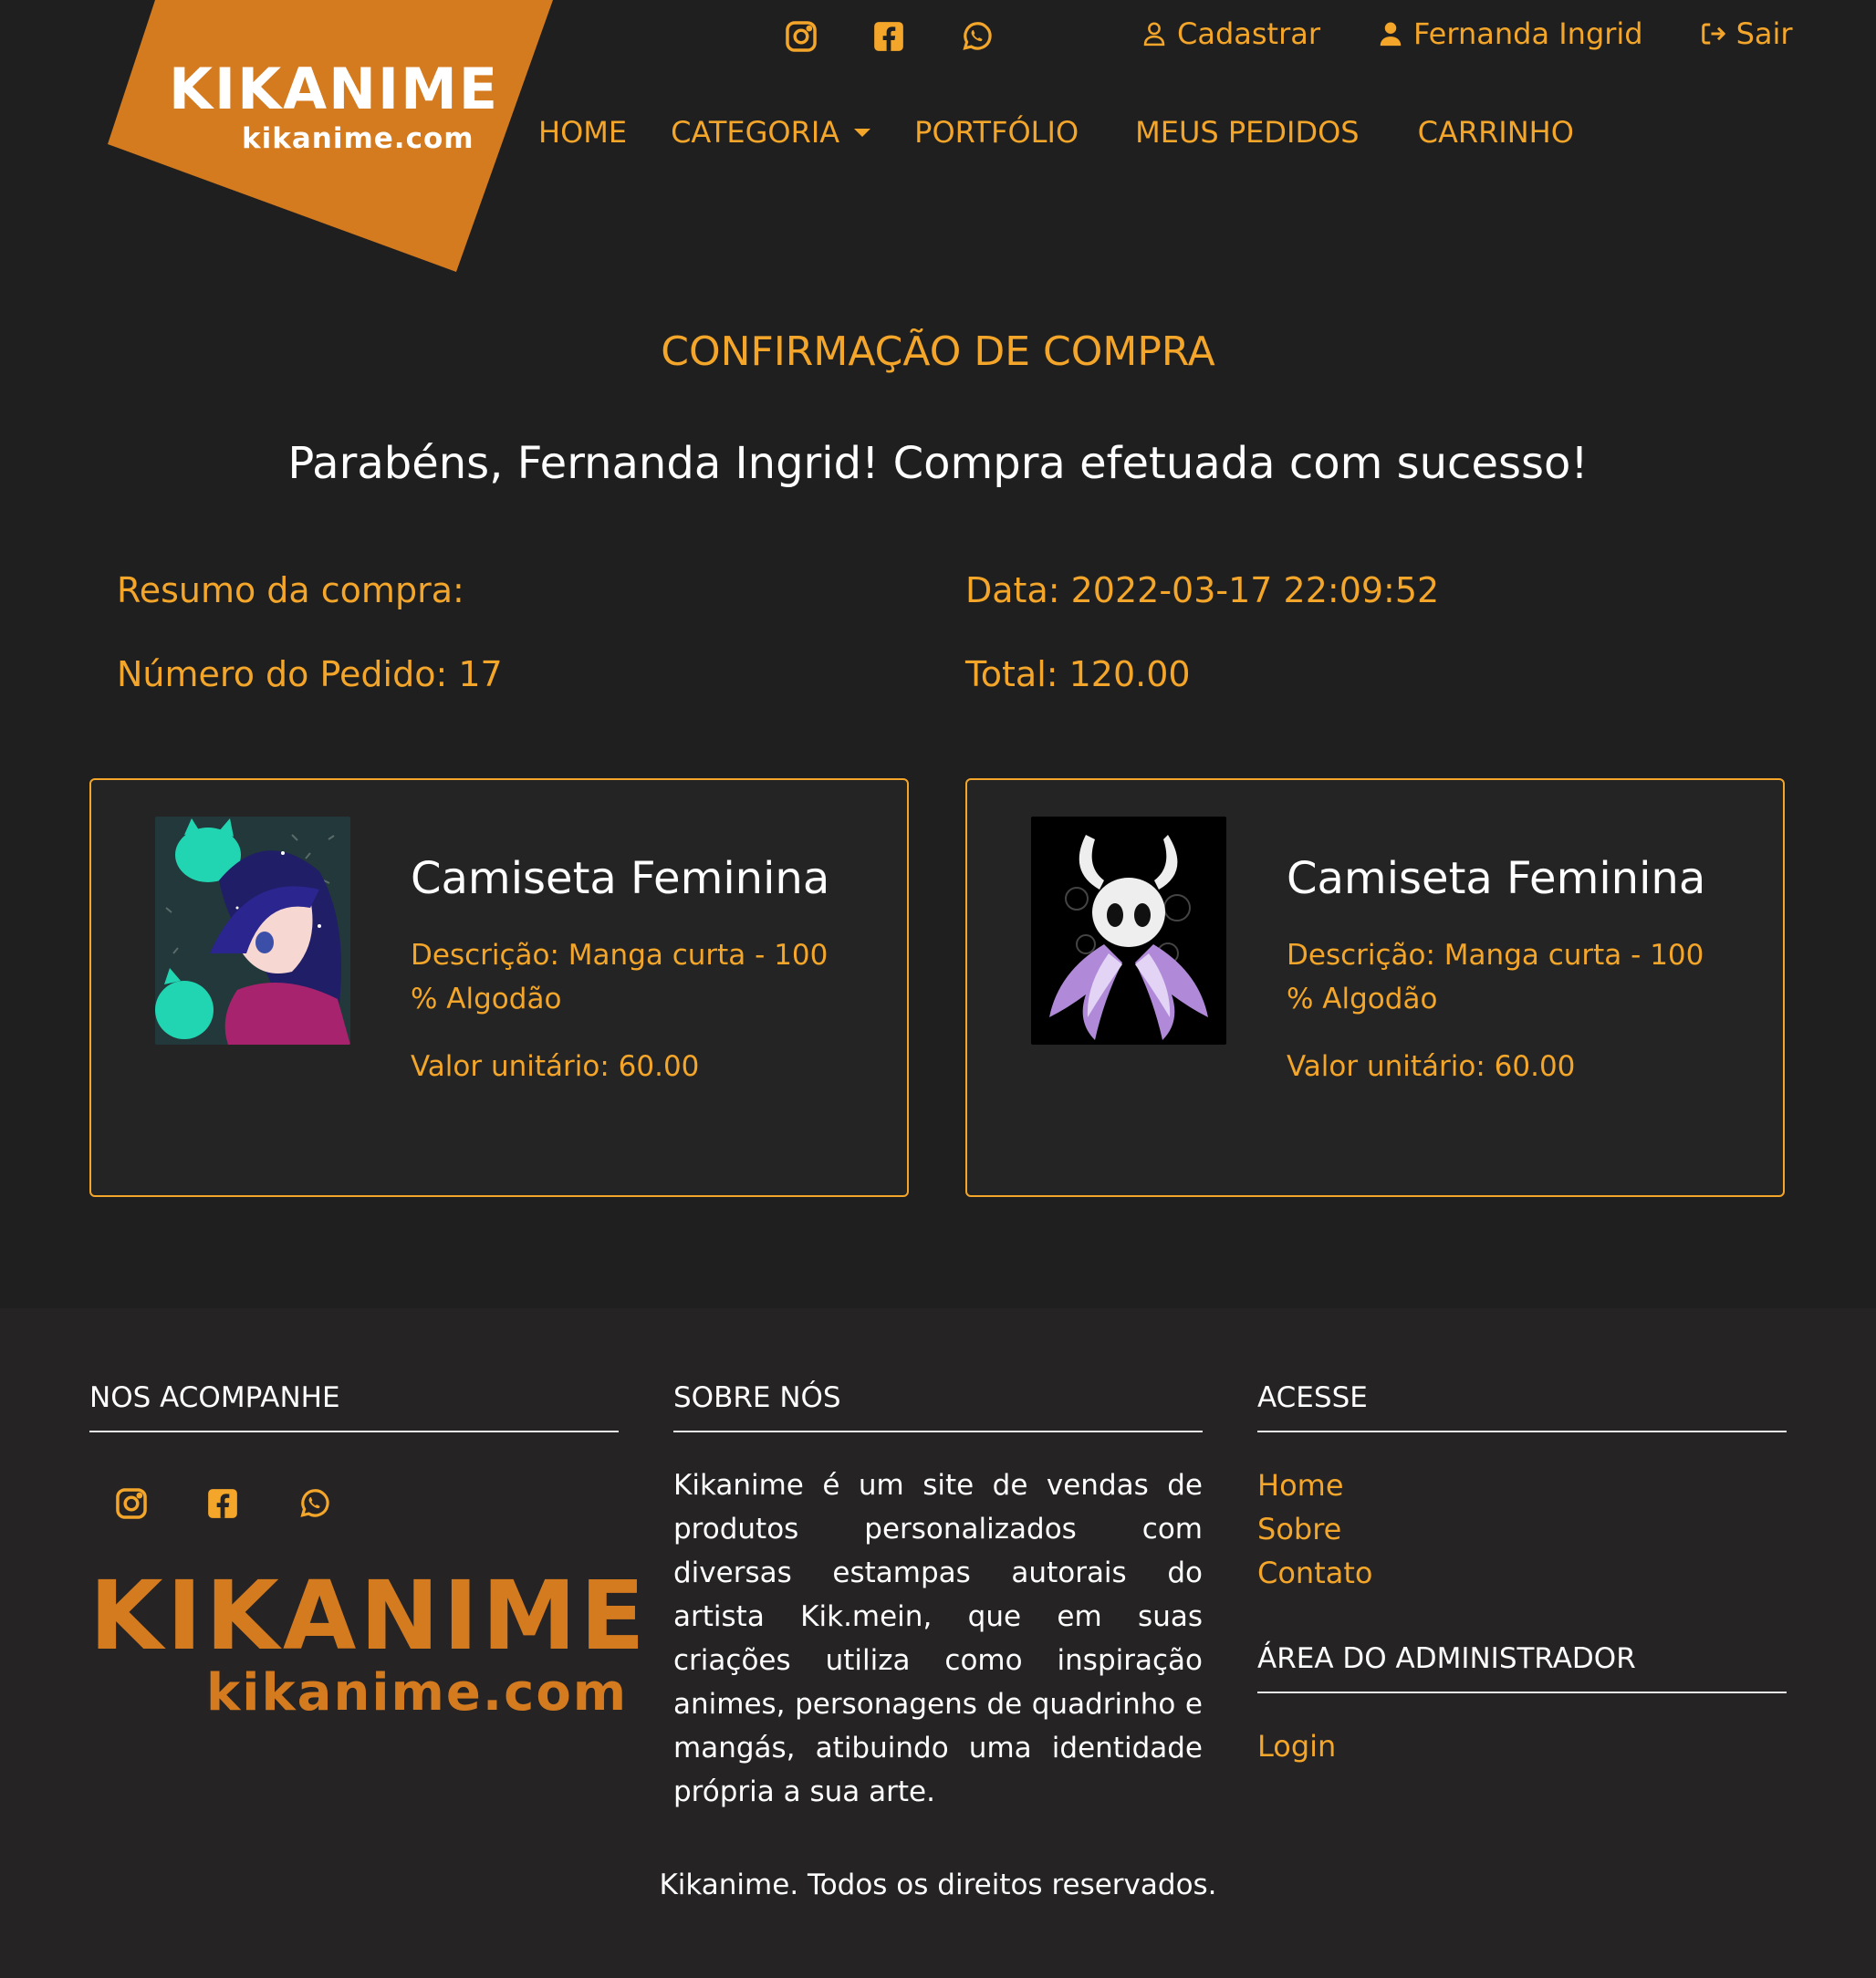 The height and width of the screenshot is (1978, 1876). I want to click on logout-link: Sair, so click(1746, 33).